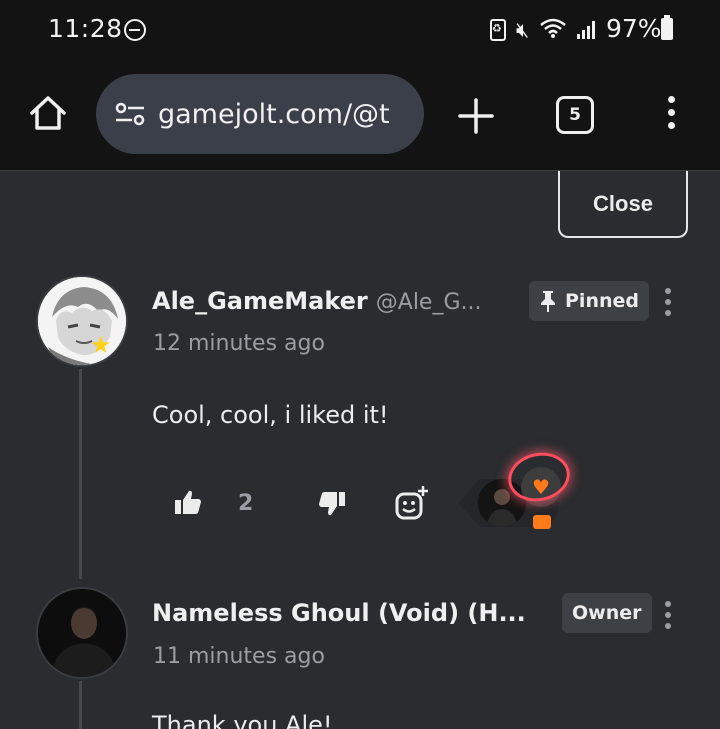 This screenshot has width=720, height=729. What do you see at coordinates (548, 301) in the screenshot?
I see `pin-icon` at bounding box center [548, 301].